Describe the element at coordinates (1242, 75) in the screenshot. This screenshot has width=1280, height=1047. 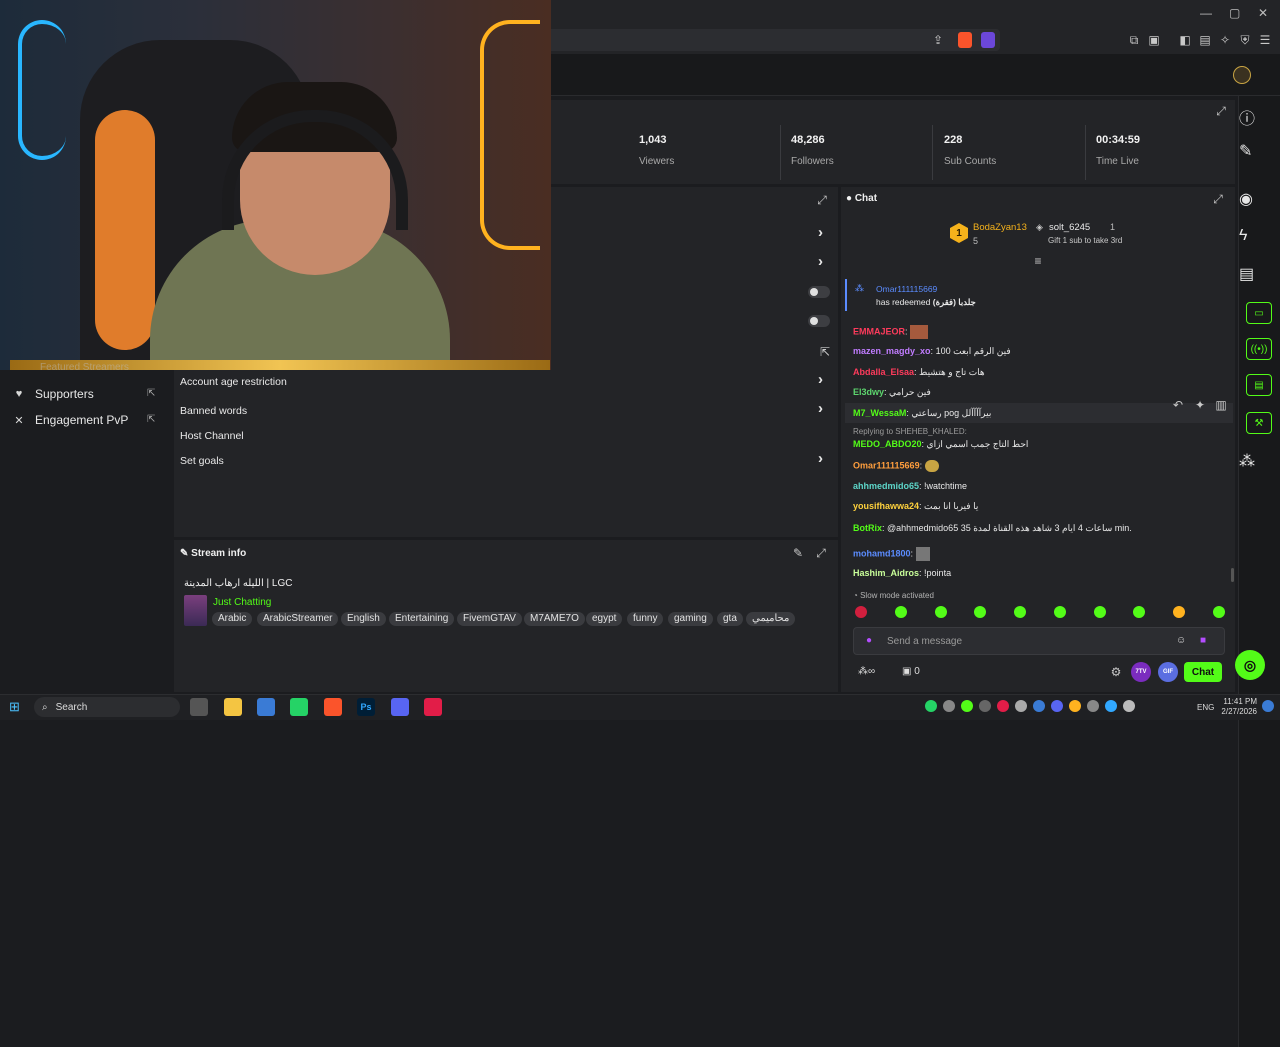
I see `avatar` at that location.